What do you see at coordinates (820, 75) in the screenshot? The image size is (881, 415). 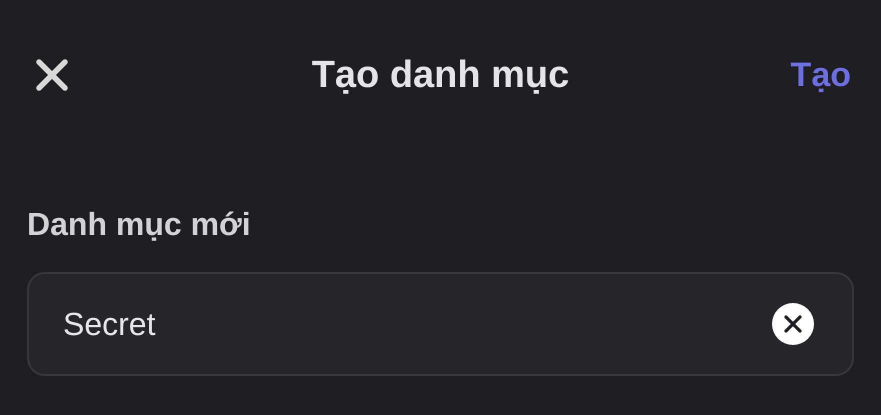 I see `create-button: Tạo` at bounding box center [820, 75].